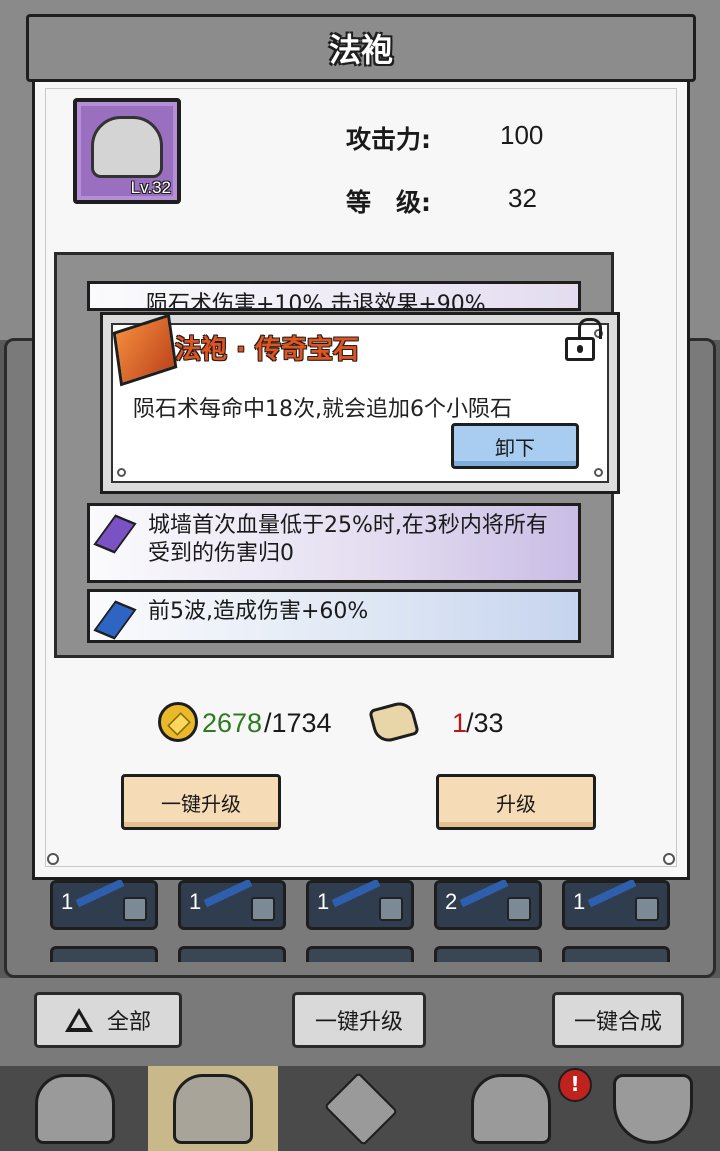 The width and height of the screenshot is (720, 1151). What do you see at coordinates (348, 539) in the screenshot?
I see `gem-effect-text: 城墙首次血量低于25%时,在3秒内将所有受到的伤害归0` at bounding box center [348, 539].